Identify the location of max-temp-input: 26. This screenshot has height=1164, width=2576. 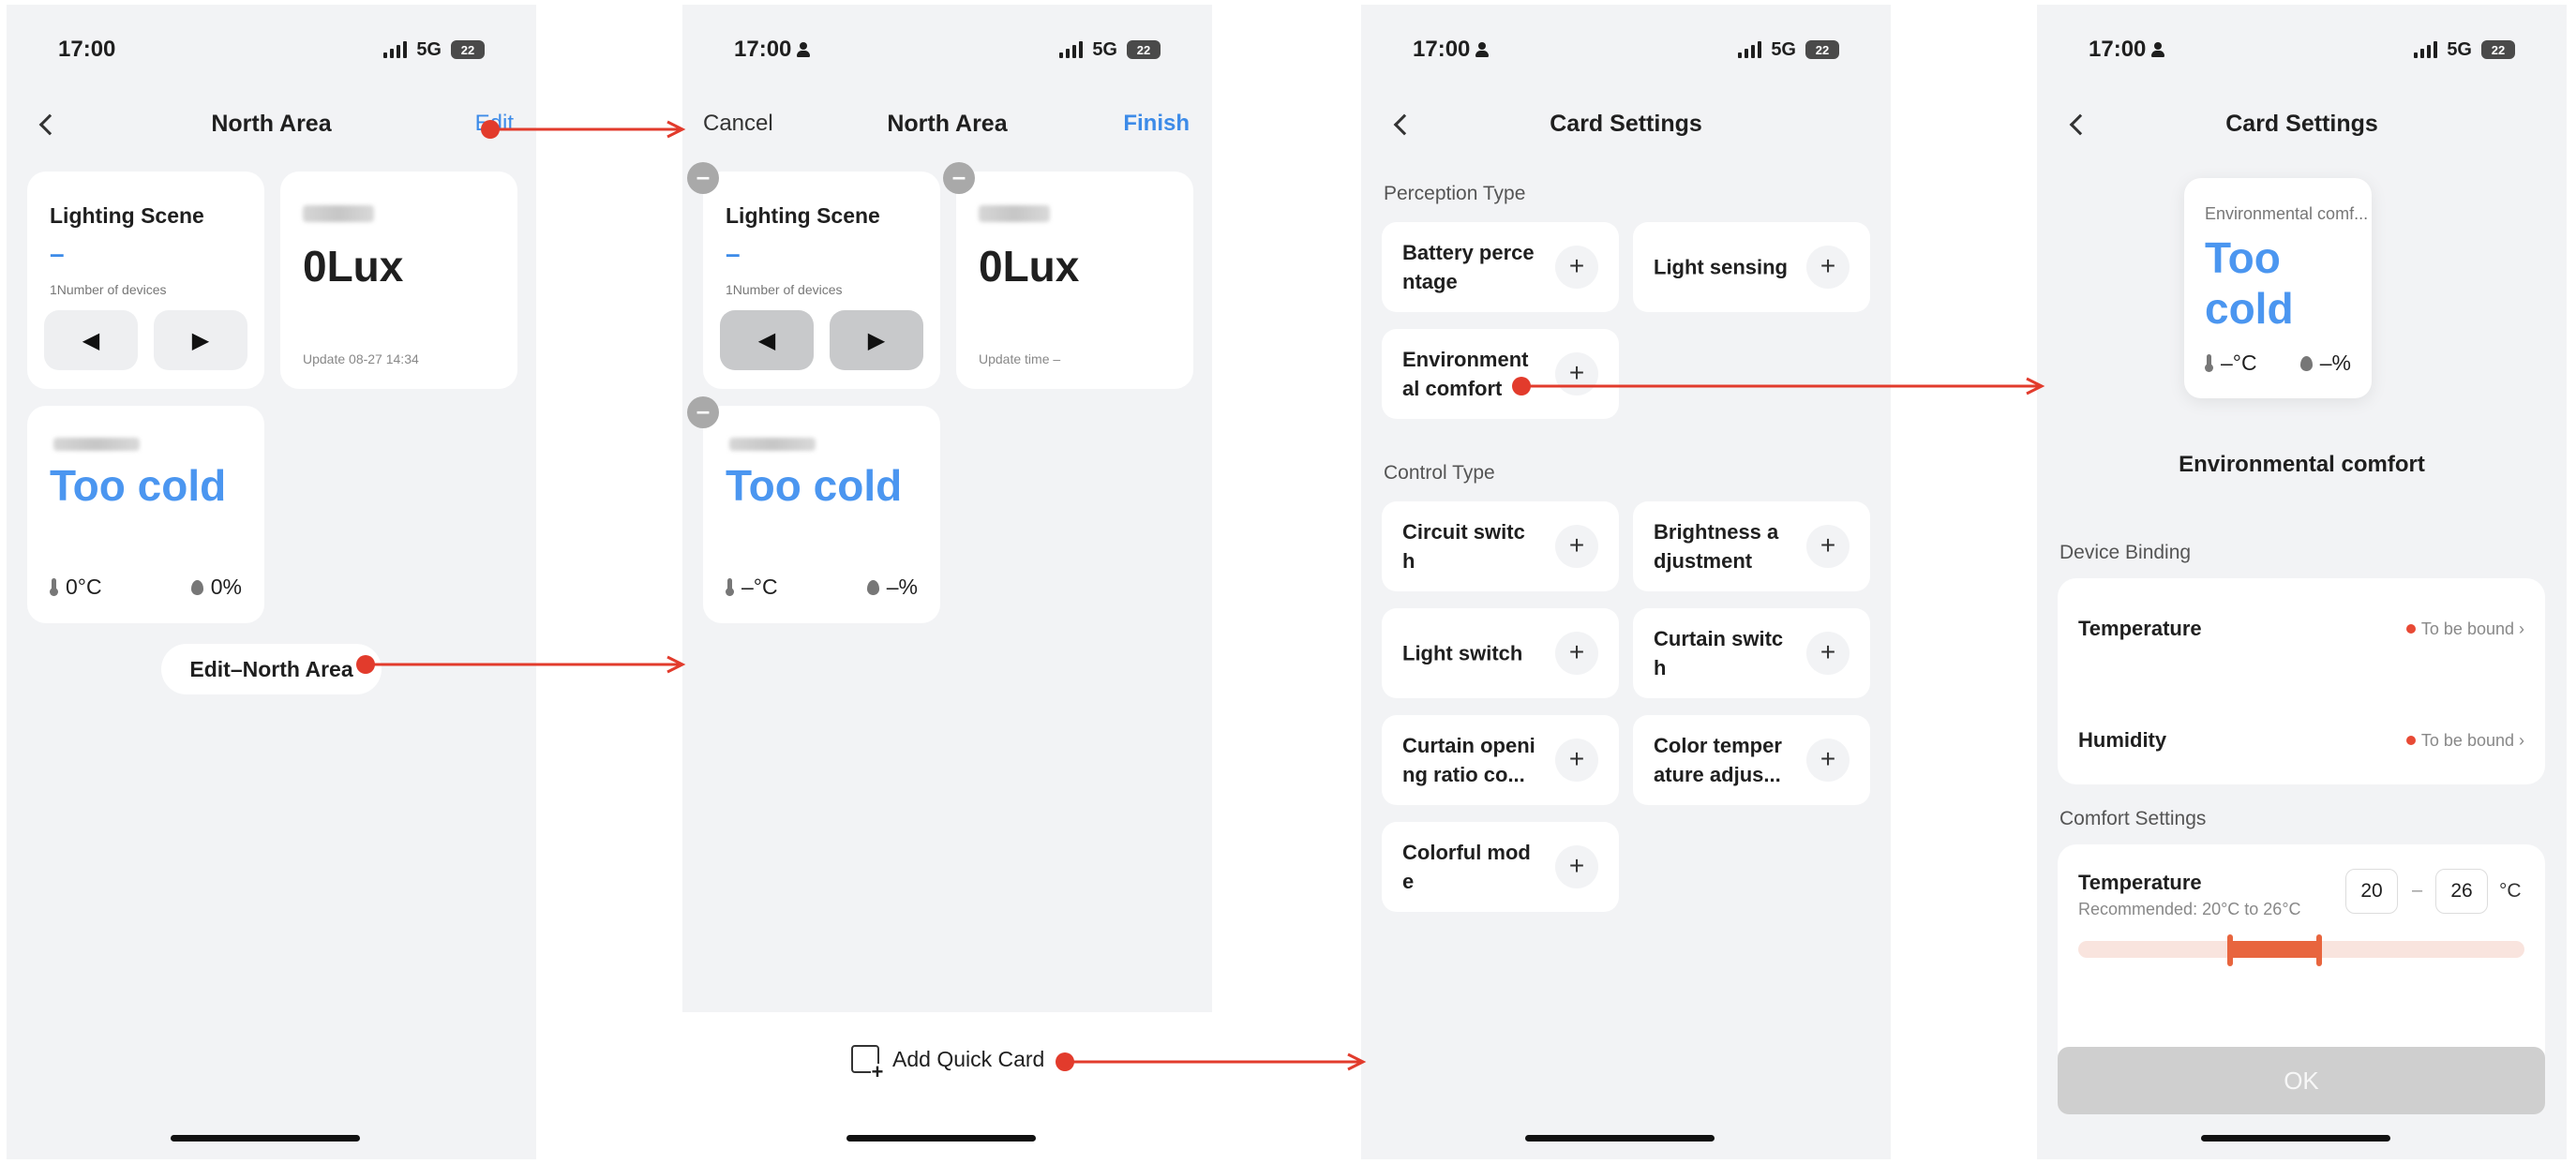
(2461, 891).